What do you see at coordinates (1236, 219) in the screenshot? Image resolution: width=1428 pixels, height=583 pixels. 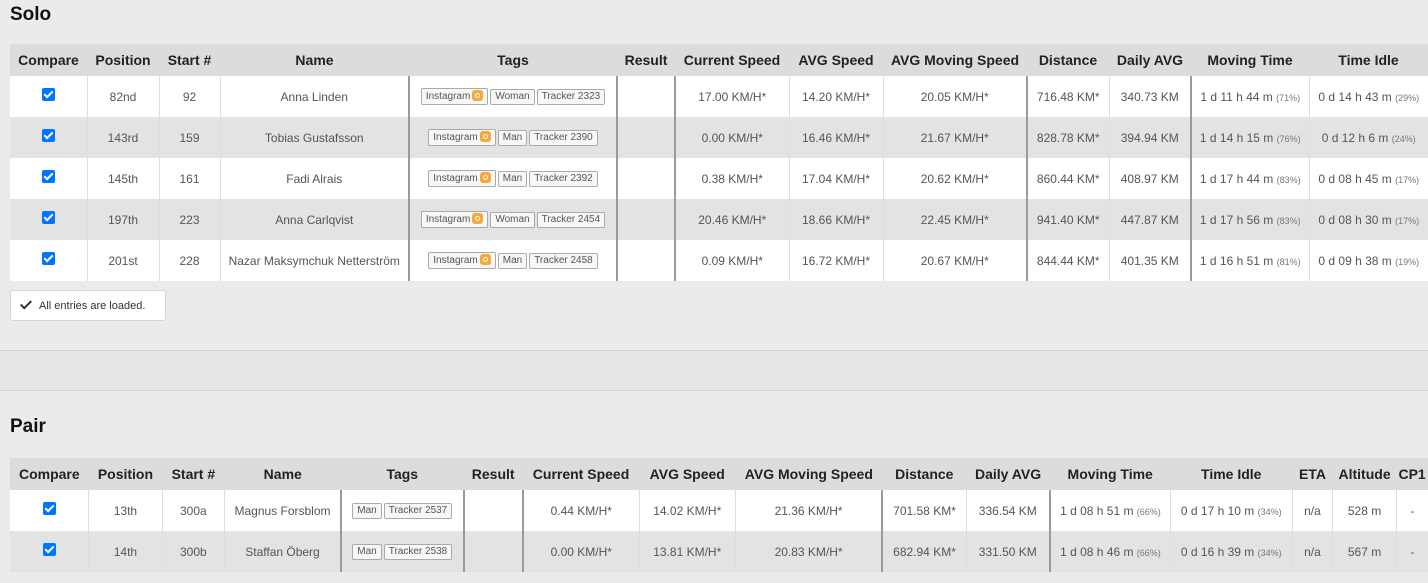 I see `moving-time-value: 1 d 17 h 56 m` at bounding box center [1236, 219].